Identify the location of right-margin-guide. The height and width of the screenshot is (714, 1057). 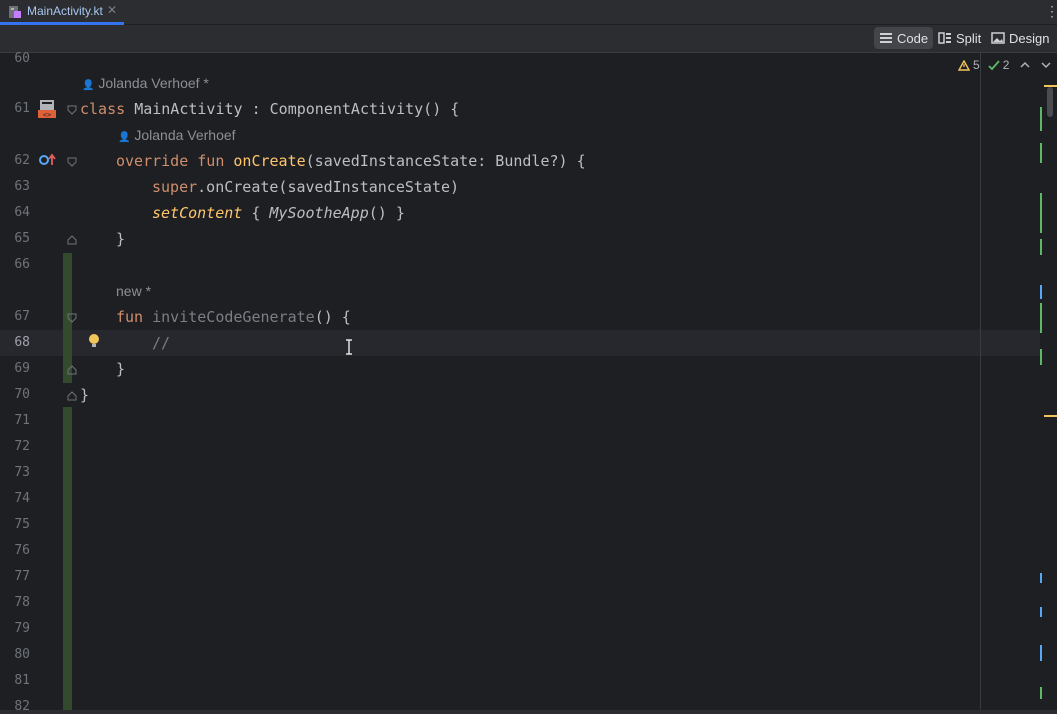
(980, 383).